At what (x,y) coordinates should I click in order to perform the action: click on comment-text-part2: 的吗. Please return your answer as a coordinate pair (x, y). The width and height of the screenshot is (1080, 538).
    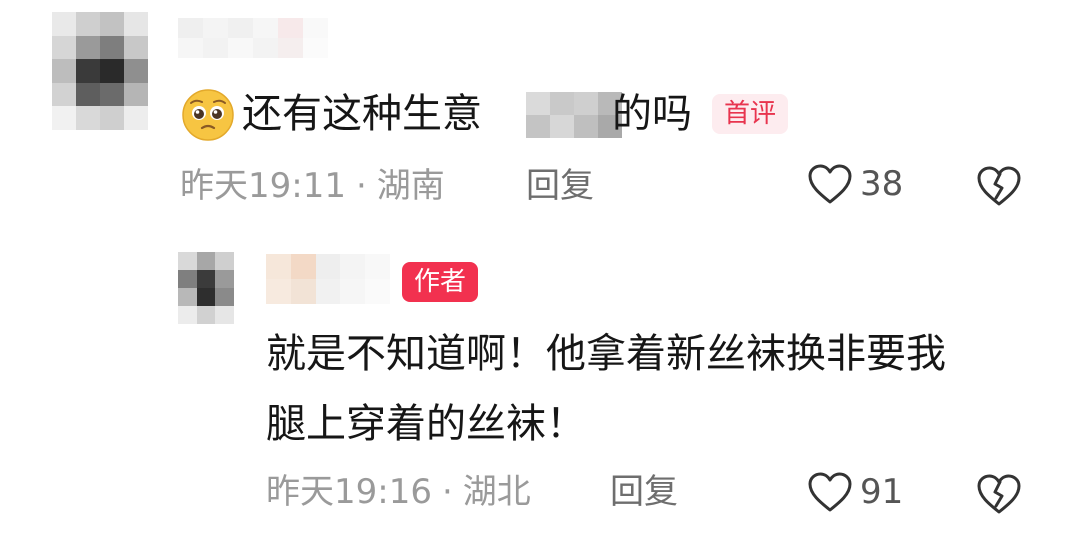
    Looking at the image, I should click on (652, 114).